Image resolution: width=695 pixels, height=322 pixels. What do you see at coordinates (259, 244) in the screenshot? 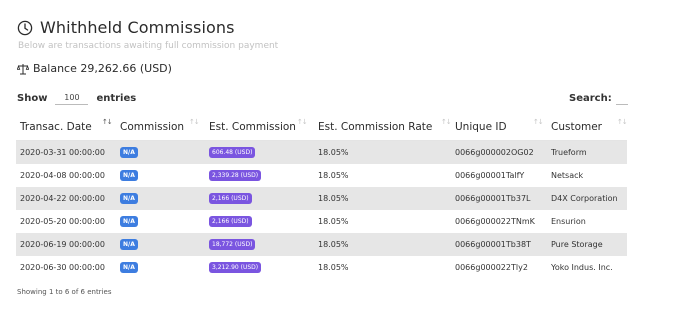
I see `cell-est-commission: 18,772 (USD)` at bounding box center [259, 244].